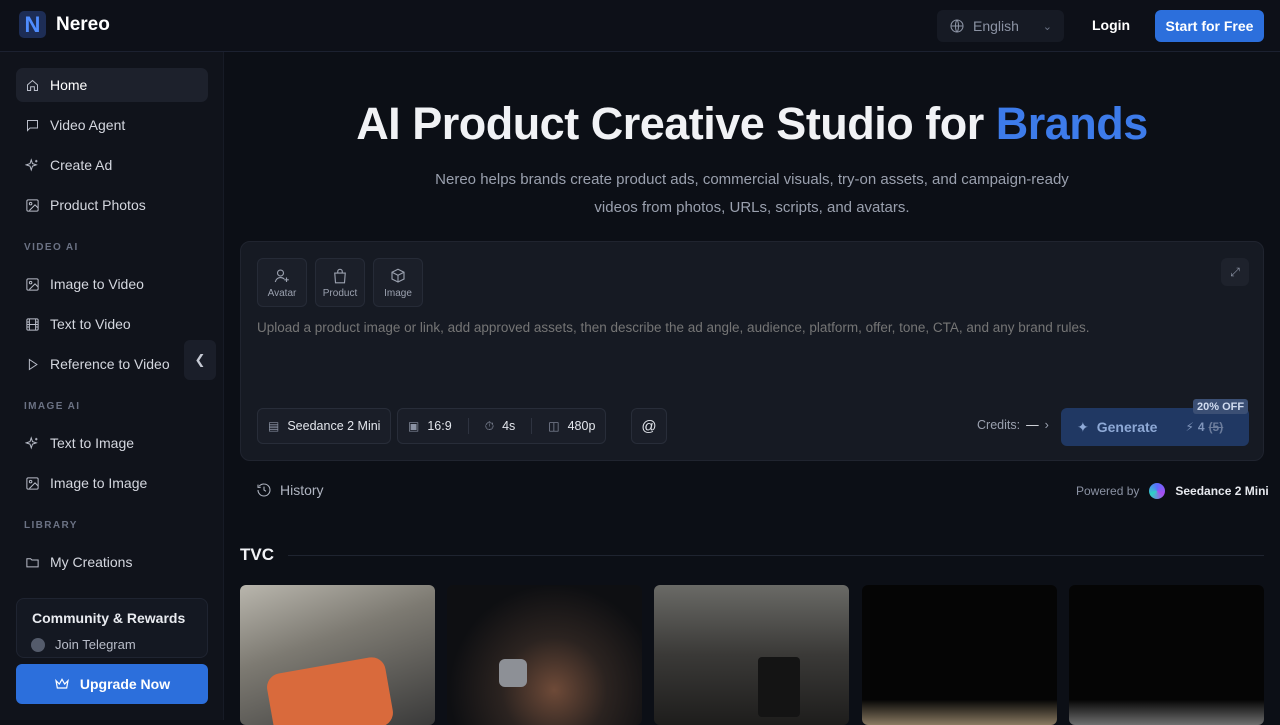  What do you see at coordinates (95, 644) in the screenshot?
I see `join-telegram-label: Join Telegram` at bounding box center [95, 644].